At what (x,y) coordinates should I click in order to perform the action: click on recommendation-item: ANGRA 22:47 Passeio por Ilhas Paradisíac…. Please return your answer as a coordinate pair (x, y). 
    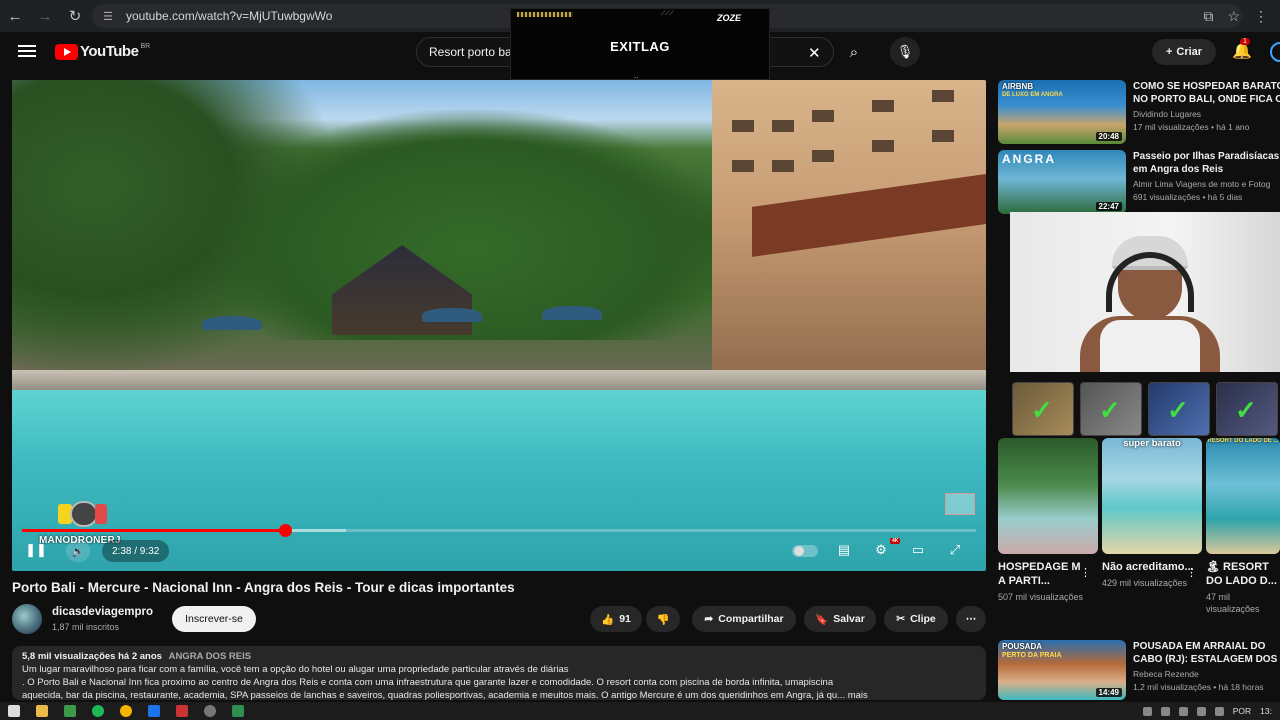
    Looking at the image, I should click on (1139, 182).